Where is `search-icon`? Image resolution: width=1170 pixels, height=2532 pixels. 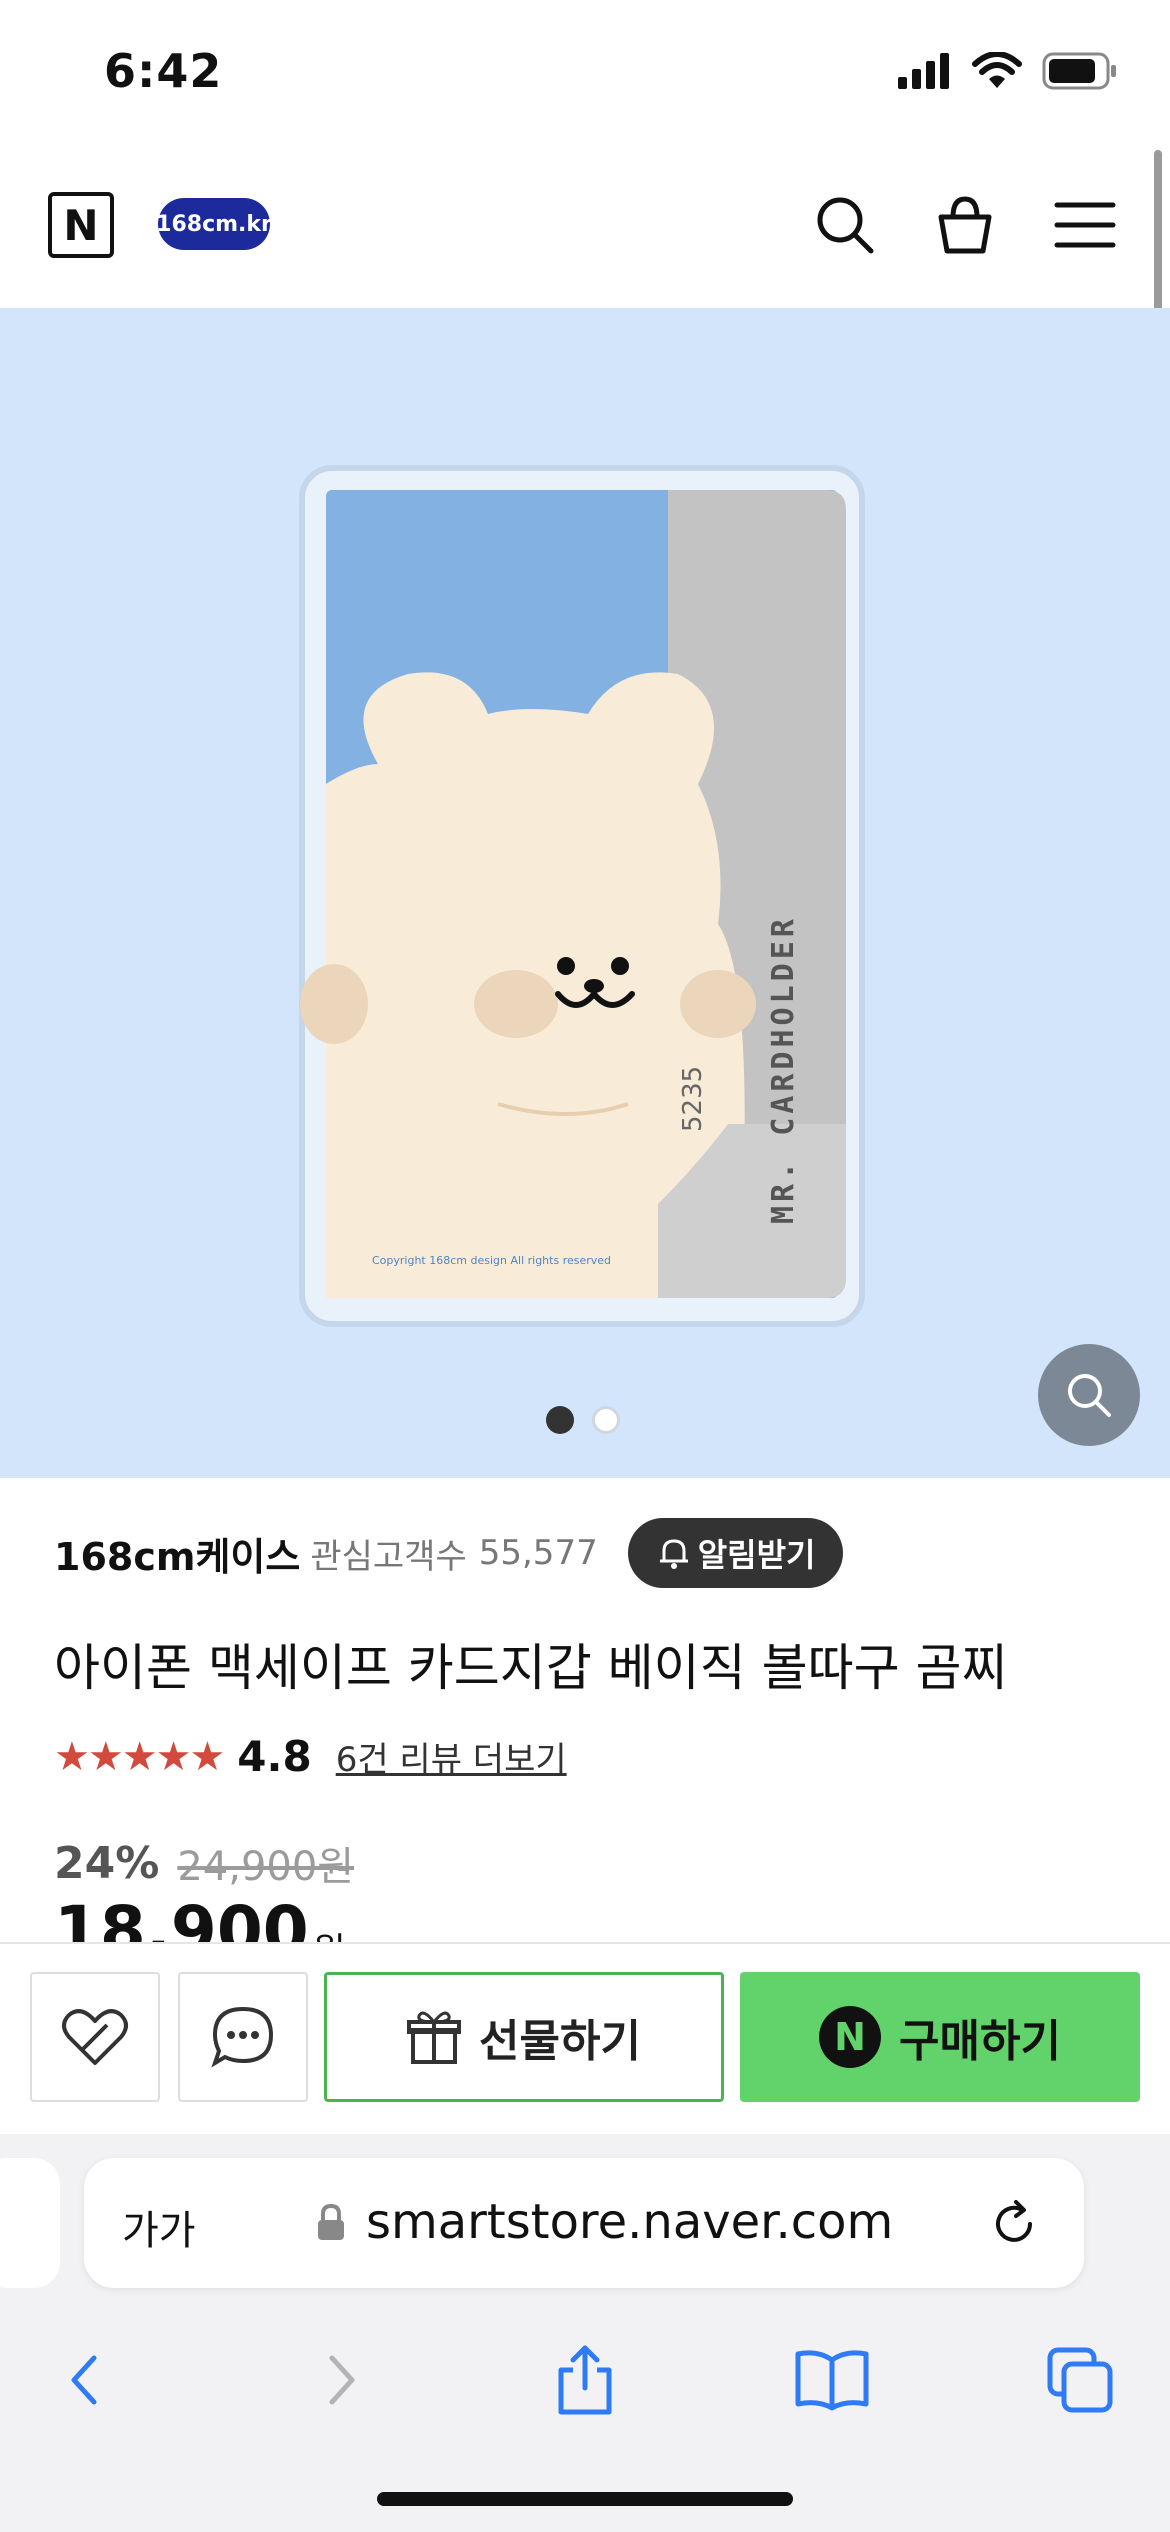
search-icon is located at coordinates (845, 225).